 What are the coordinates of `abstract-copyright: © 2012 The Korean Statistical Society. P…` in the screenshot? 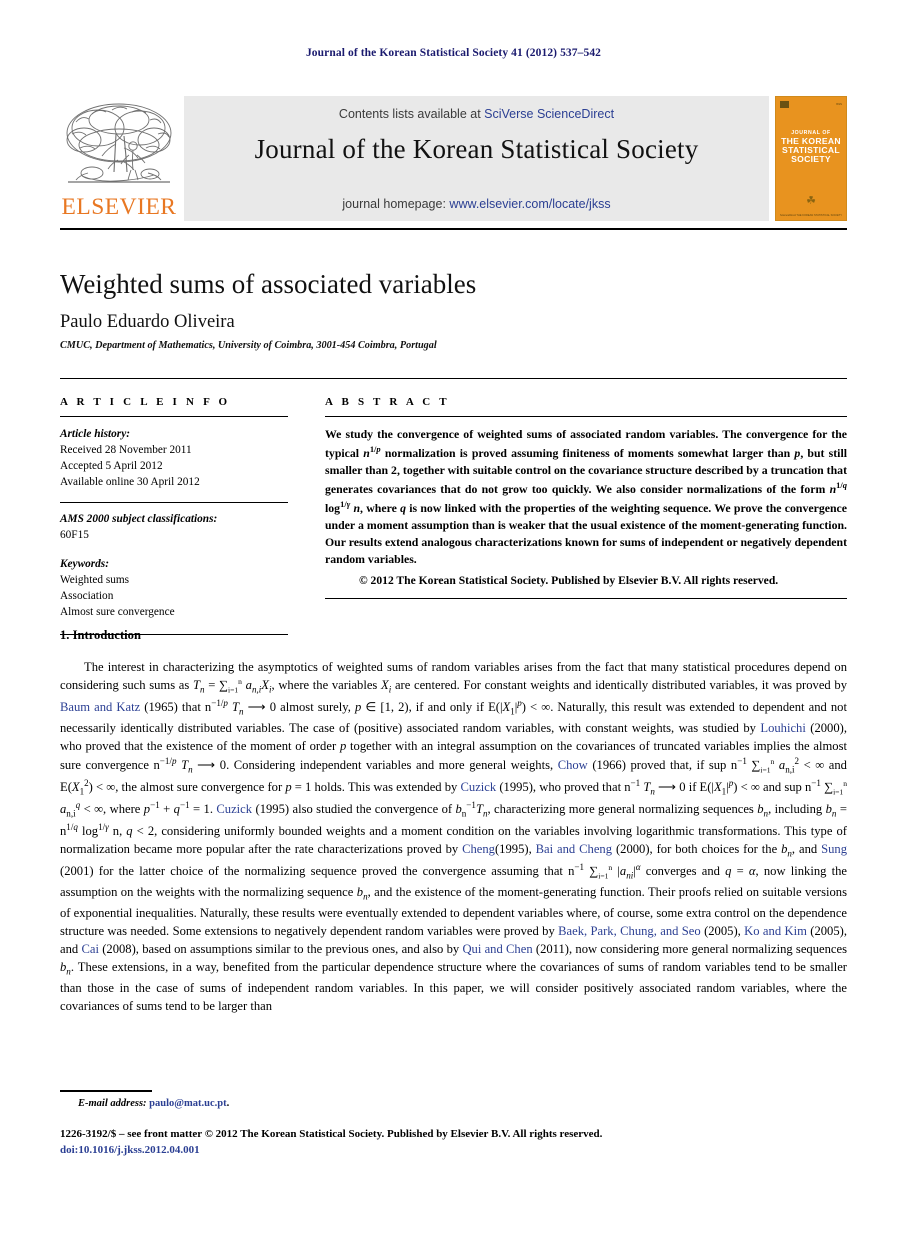 It's located at (569, 580).